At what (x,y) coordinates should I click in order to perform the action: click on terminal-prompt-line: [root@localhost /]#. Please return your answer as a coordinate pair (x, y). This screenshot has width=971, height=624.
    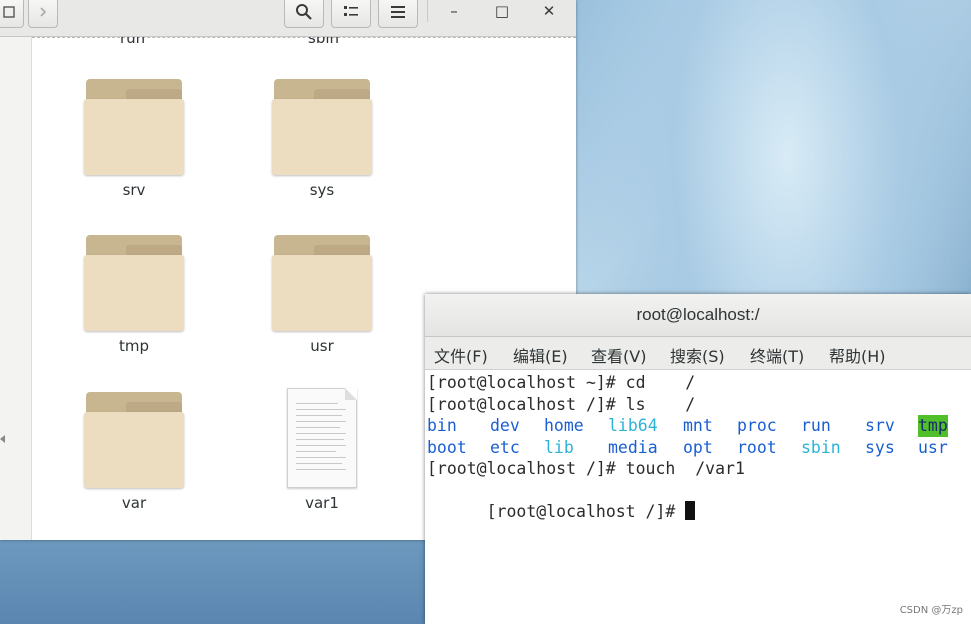
    Looking at the image, I should click on (561, 512).